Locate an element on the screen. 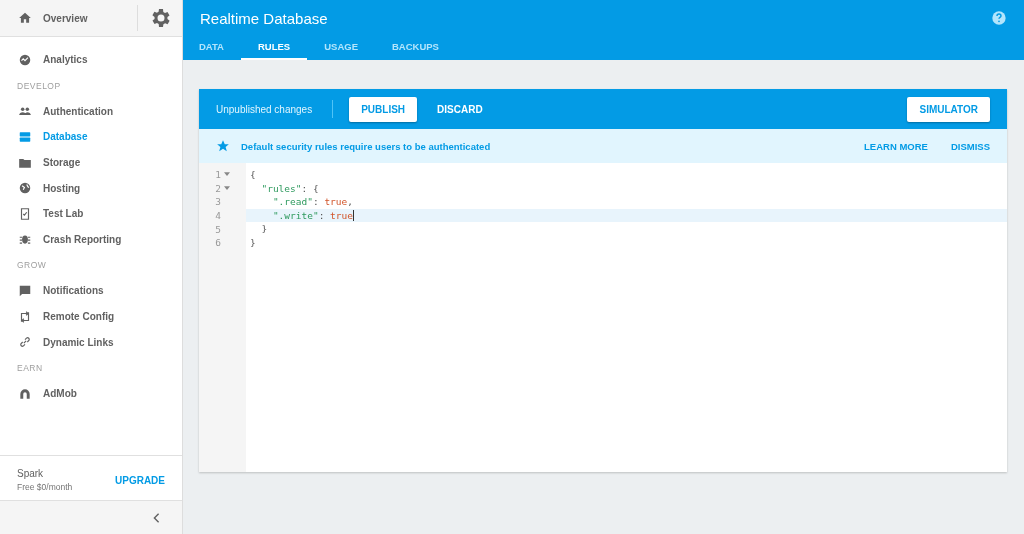 Image resolution: width=1024 pixels, height=534 pixels. publish-button: PUBLISH is located at coordinates (383, 109).